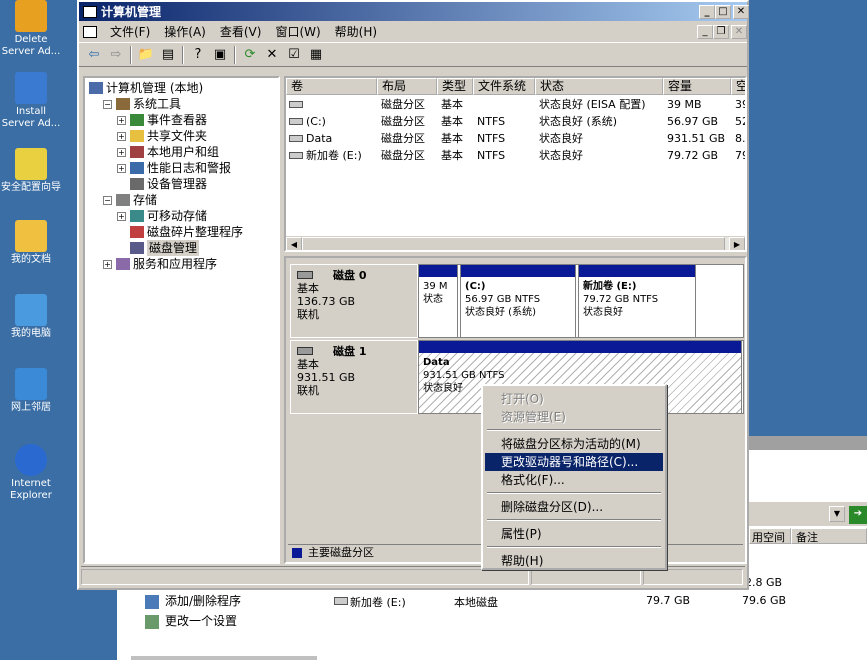  Describe the element at coordinates (94, 55) in the screenshot. I see `back-arrow-icon: ⇦` at that location.